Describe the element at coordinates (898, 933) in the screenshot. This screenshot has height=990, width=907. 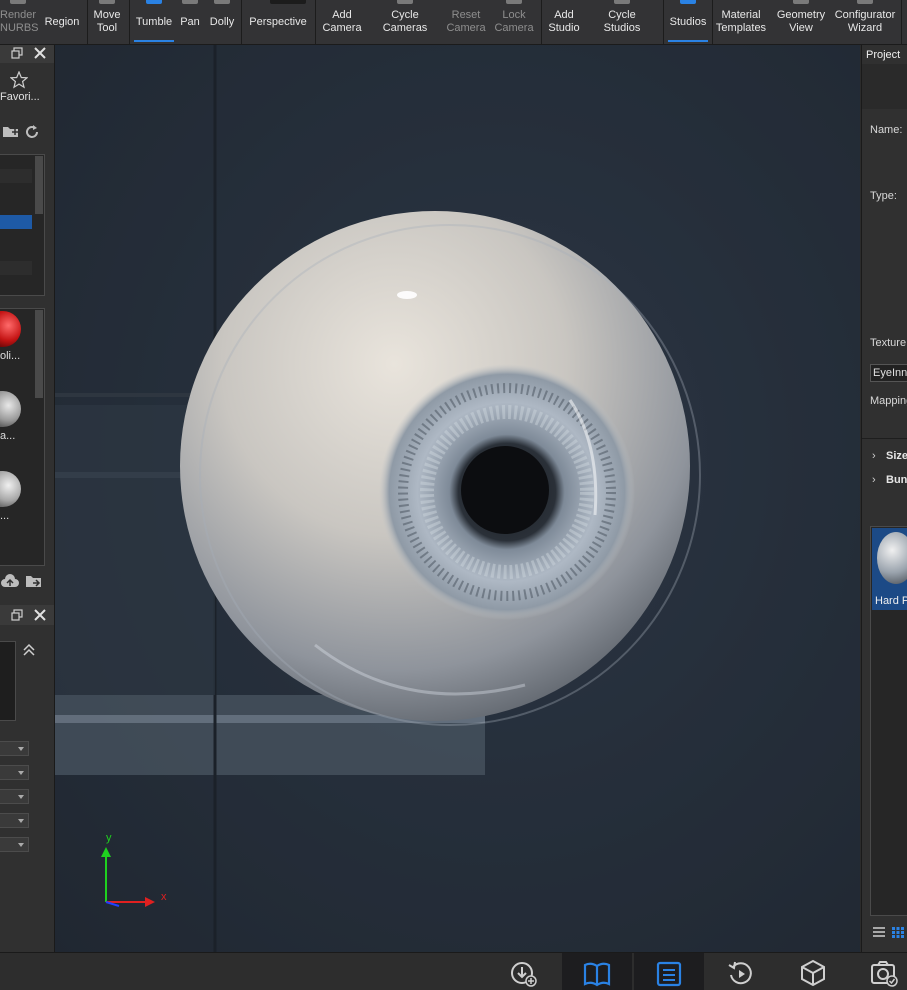
I see `grid-view-icon` at that location.